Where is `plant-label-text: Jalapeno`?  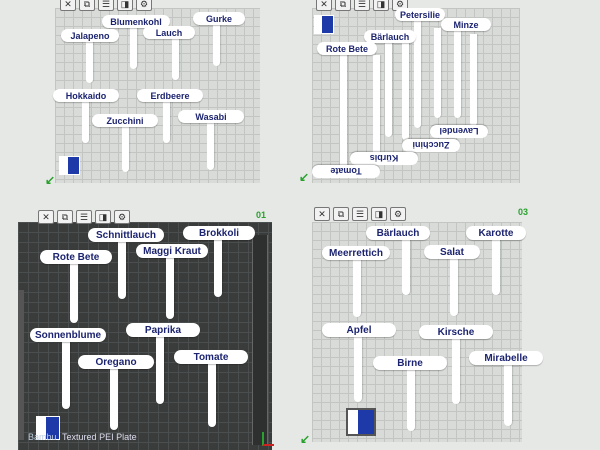 plant-label-text: Jalapeno is located at coordinates (90, 35).